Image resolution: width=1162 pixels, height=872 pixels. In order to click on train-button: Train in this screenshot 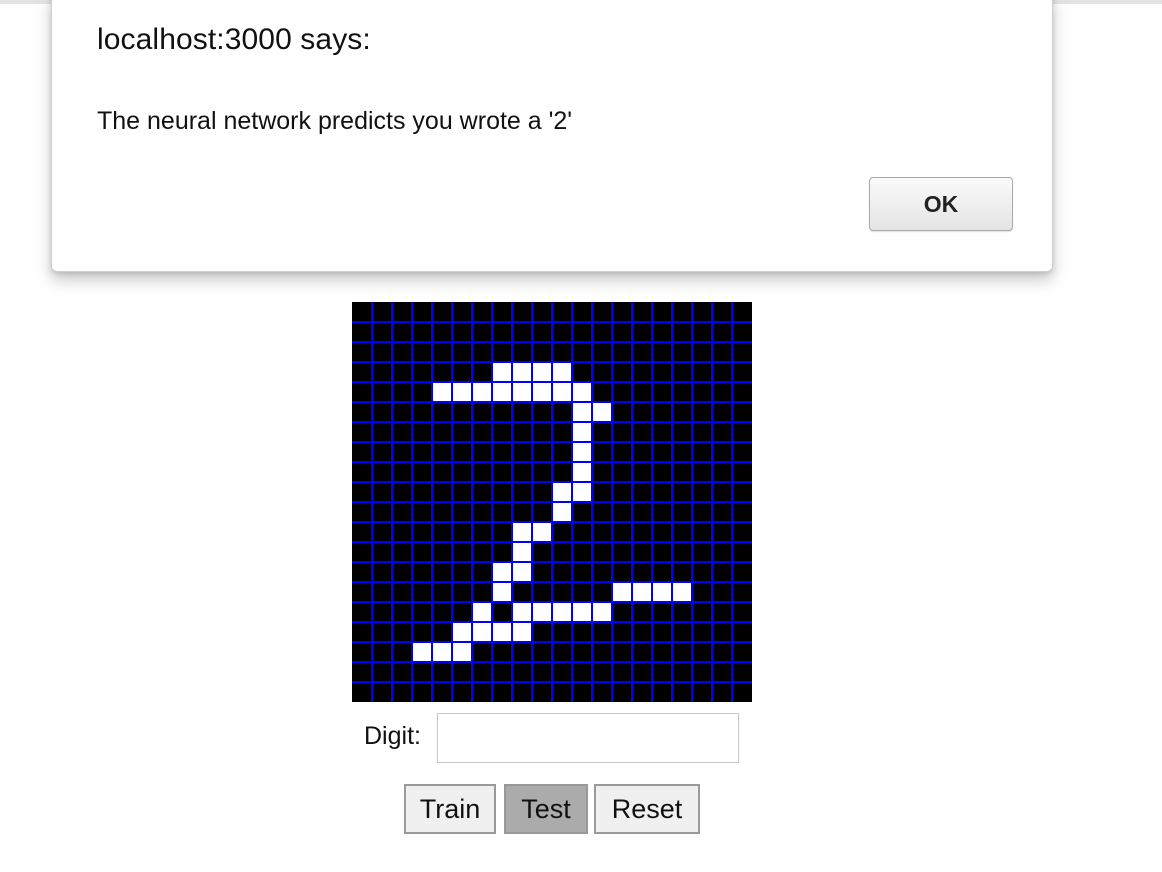, I will do `click(450, 809)`.